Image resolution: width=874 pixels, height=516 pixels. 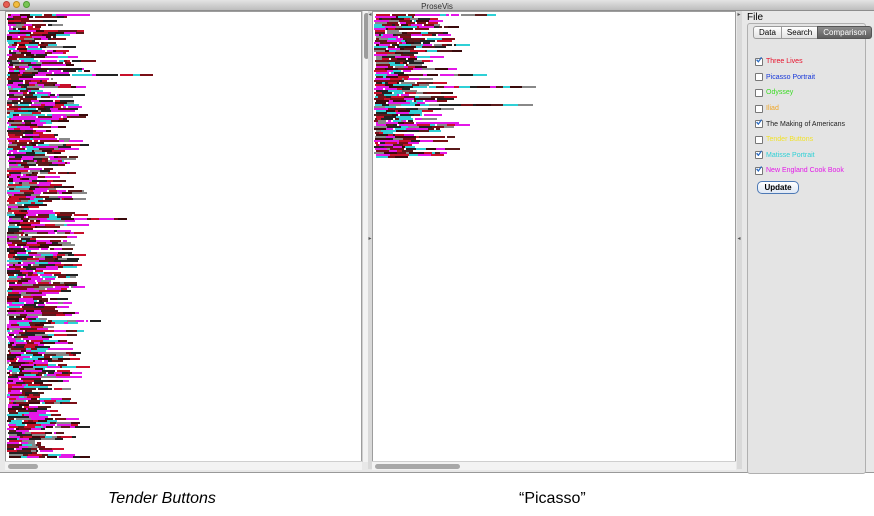 What do you see at coordinates (800, 140) in the screenshot?
I see `comparison-item: Tender Buttons` at bounding box center [800, 140].